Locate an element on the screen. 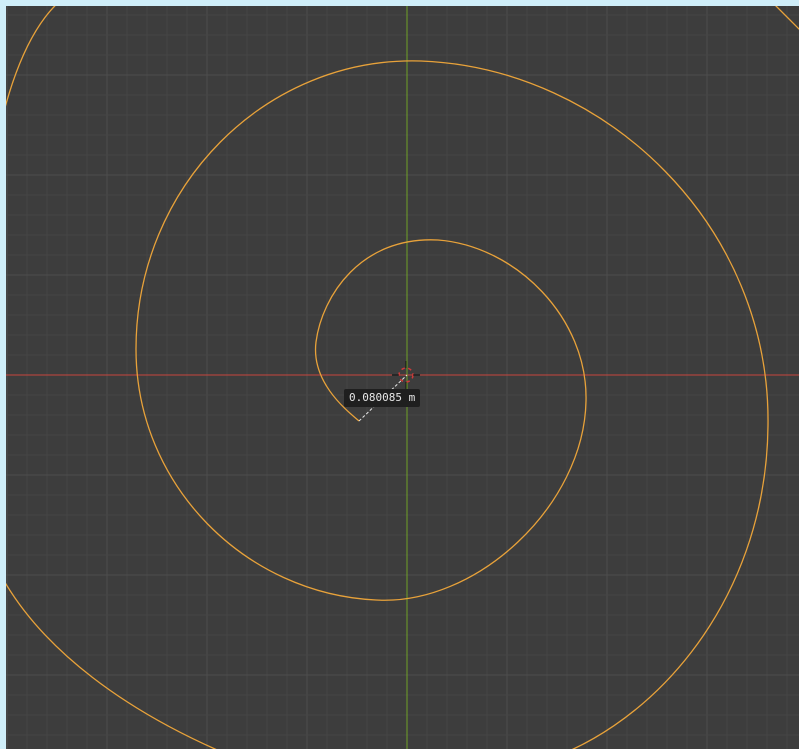 The image size is (799, 749). measure-distance-label: 0.080085 m is located at coordinates (382, 398).